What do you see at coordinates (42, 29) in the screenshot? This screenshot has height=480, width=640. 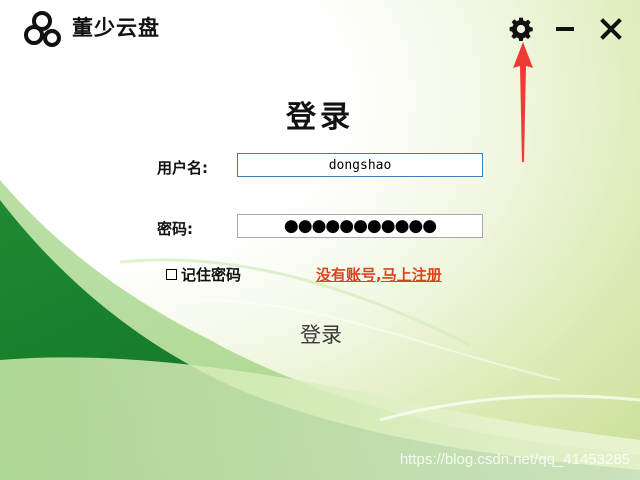 I see `cloud-logo-icon` at bounding box center [42, 29].